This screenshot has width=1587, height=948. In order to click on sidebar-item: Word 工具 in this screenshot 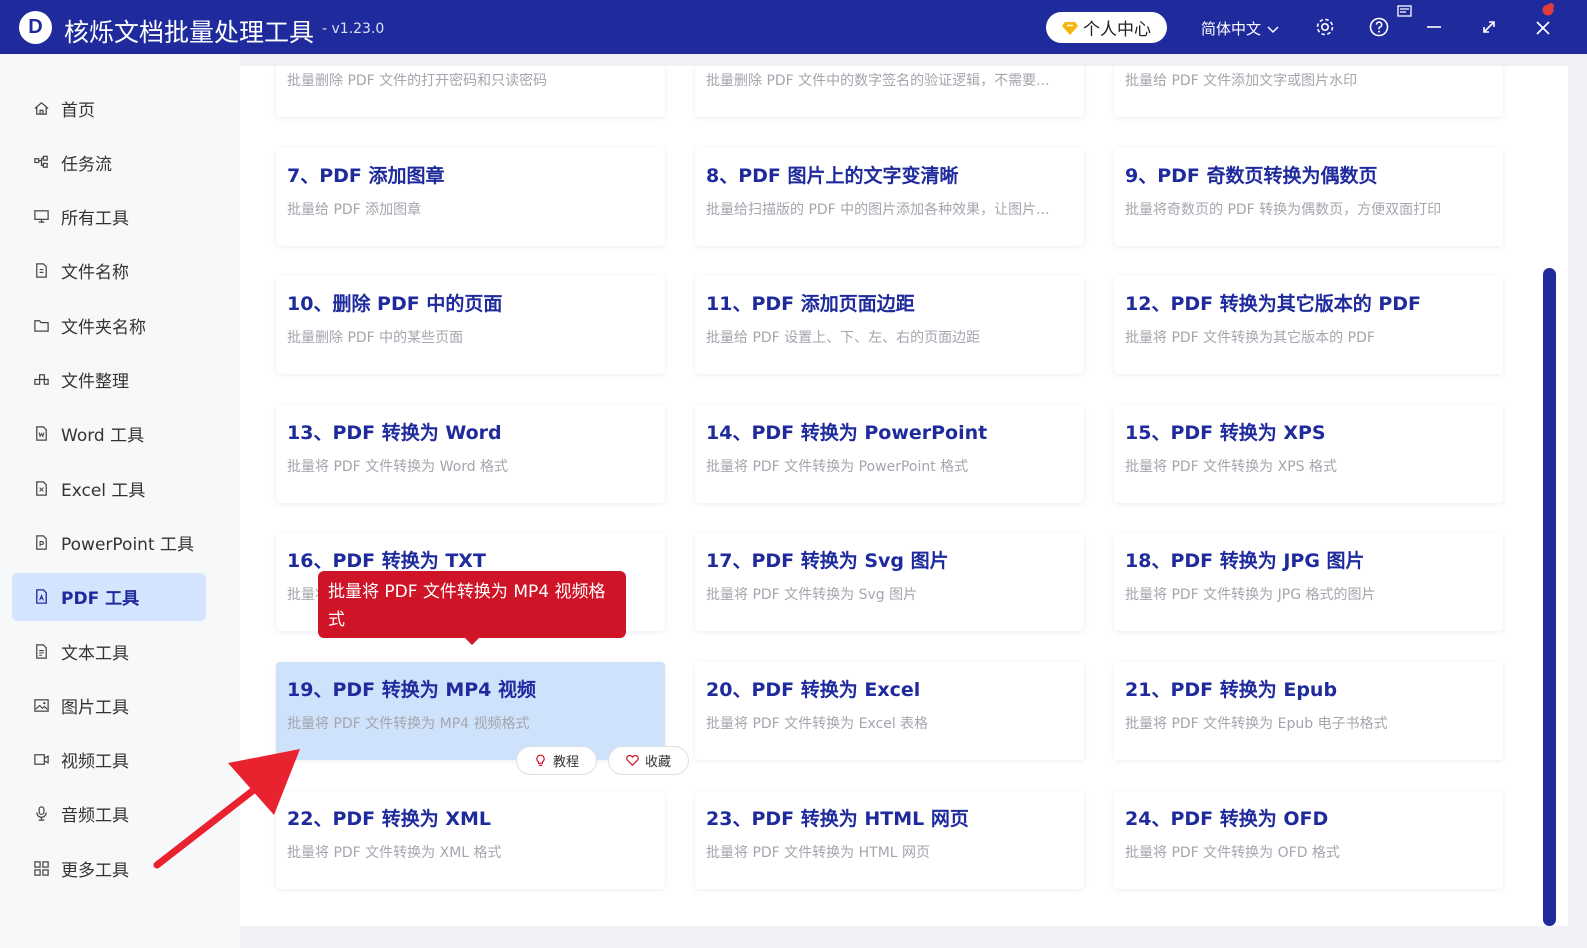, I will do `click(109, 434)`.